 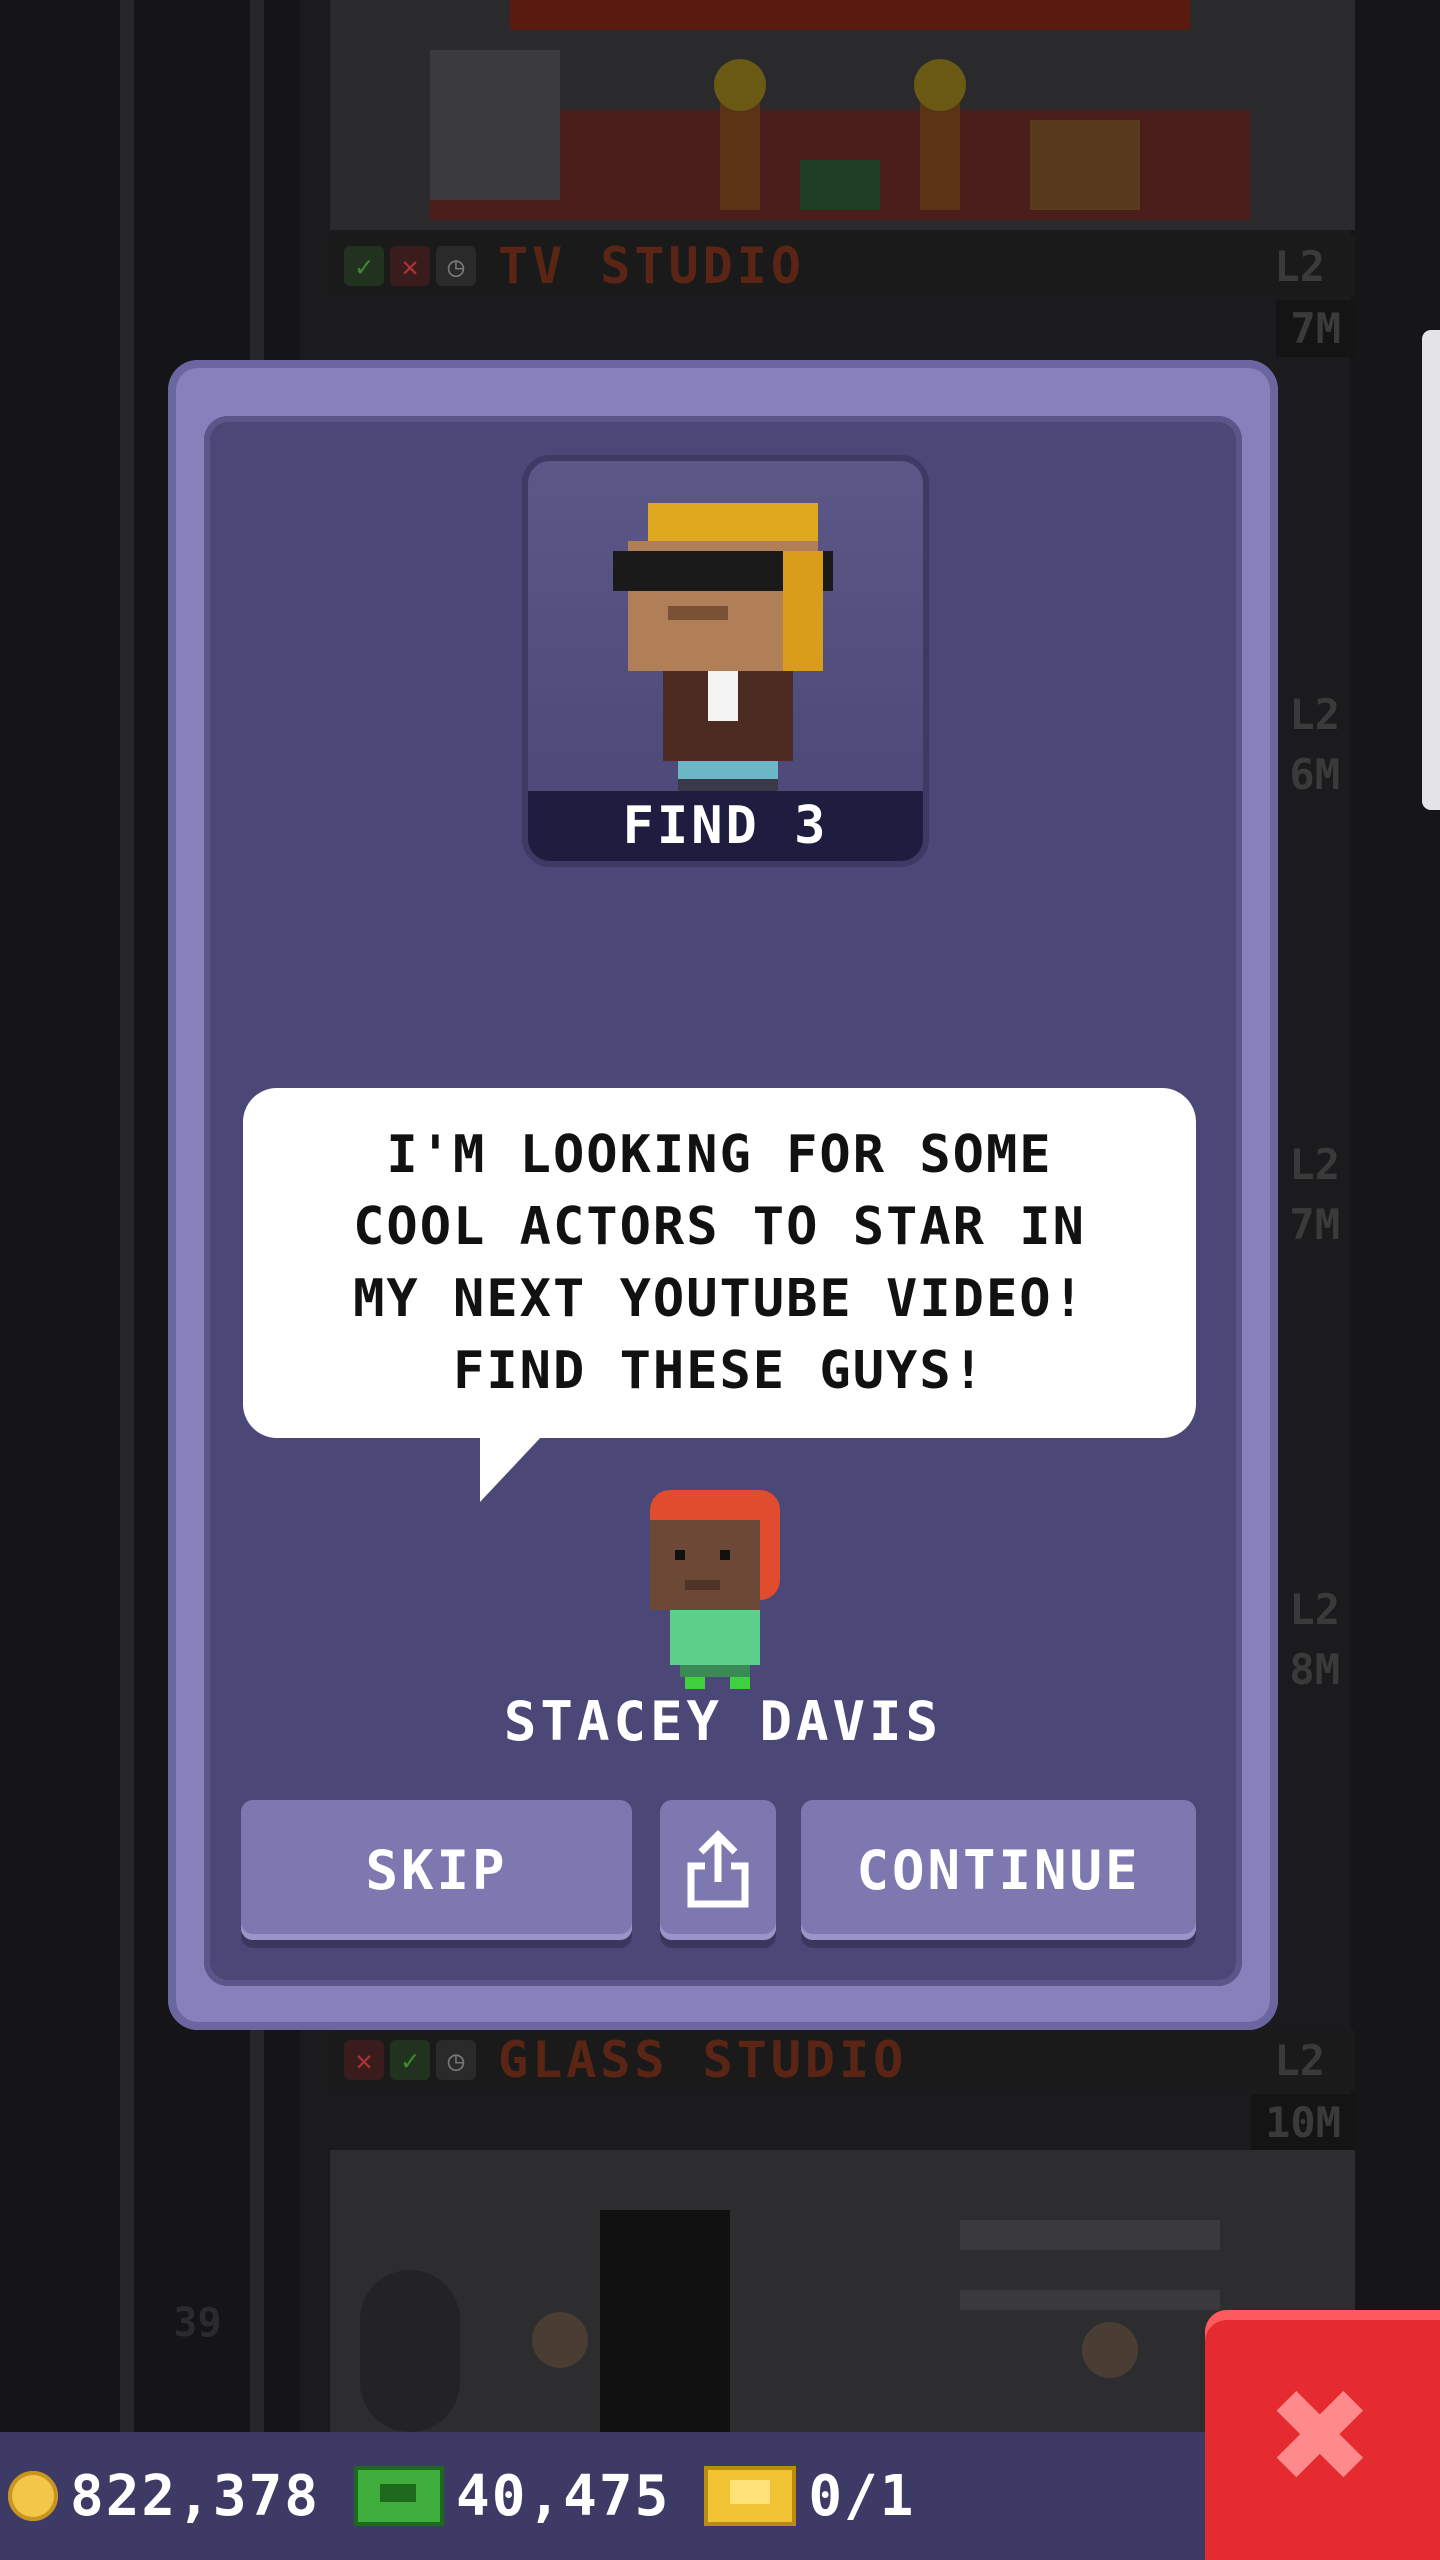 I want to click on coins-value: 822,378, so click(x=195, y=2496).